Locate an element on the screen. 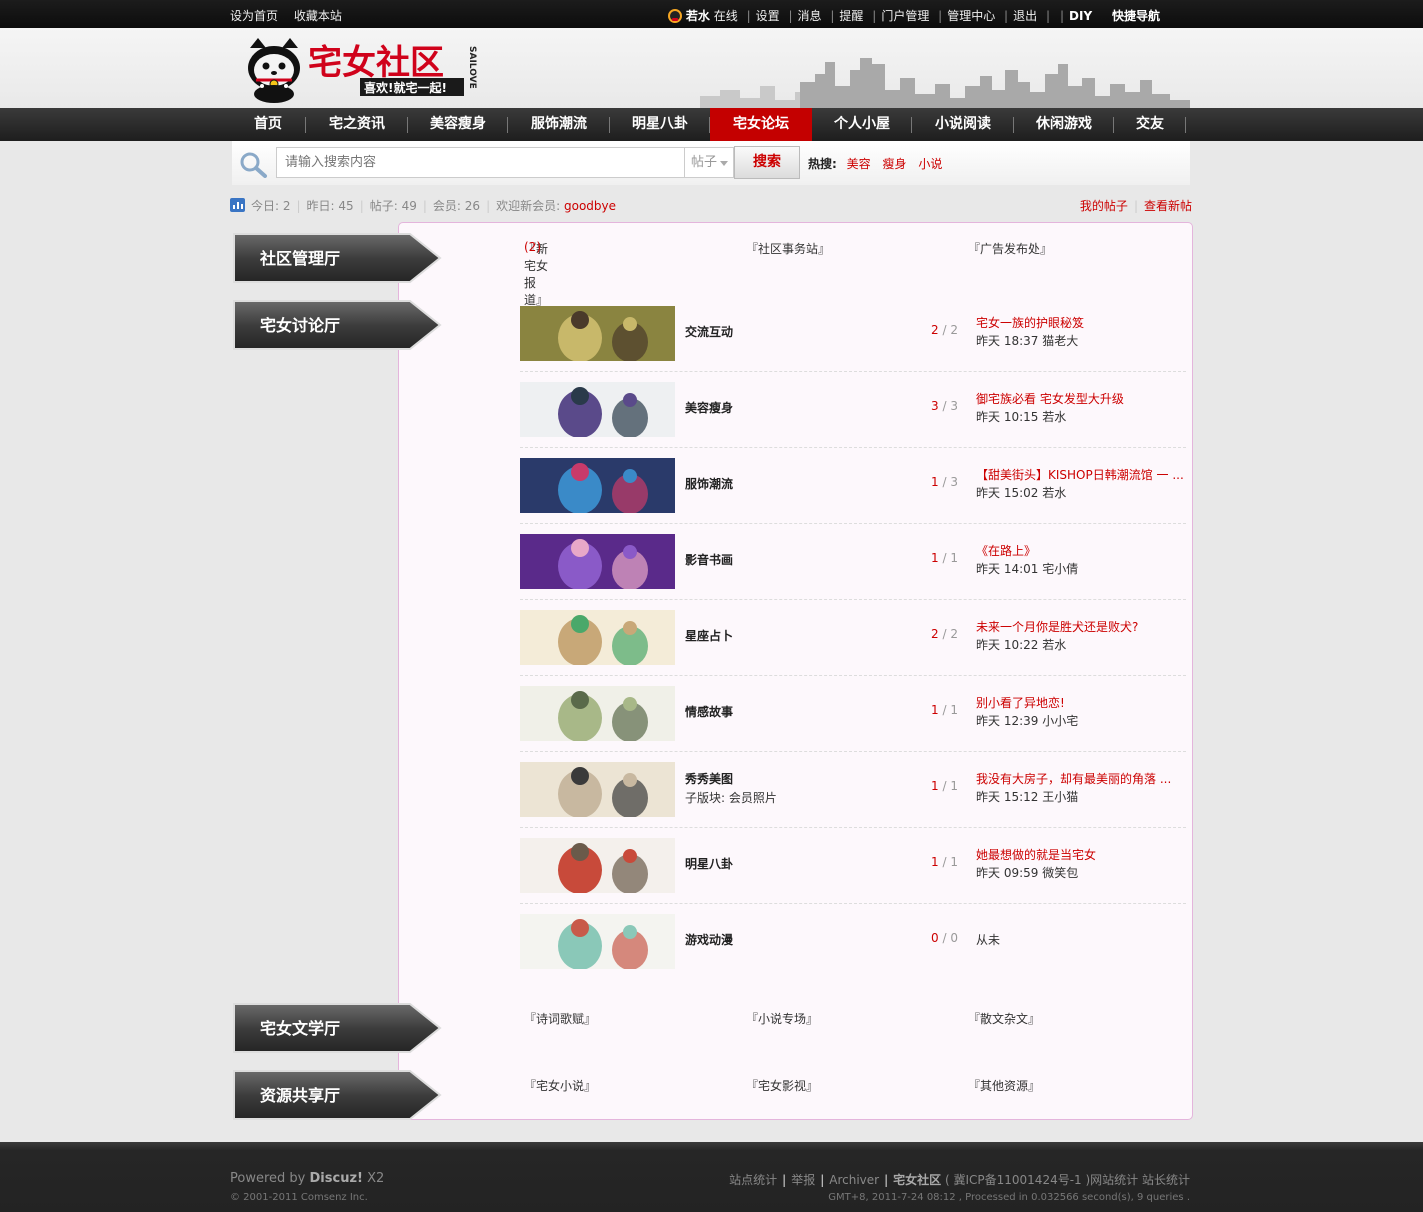 The width and height of the screenshot is (1423, 1212). logo-slogan: 喜欢!就宅一起! is located at coordinates (405, 87).